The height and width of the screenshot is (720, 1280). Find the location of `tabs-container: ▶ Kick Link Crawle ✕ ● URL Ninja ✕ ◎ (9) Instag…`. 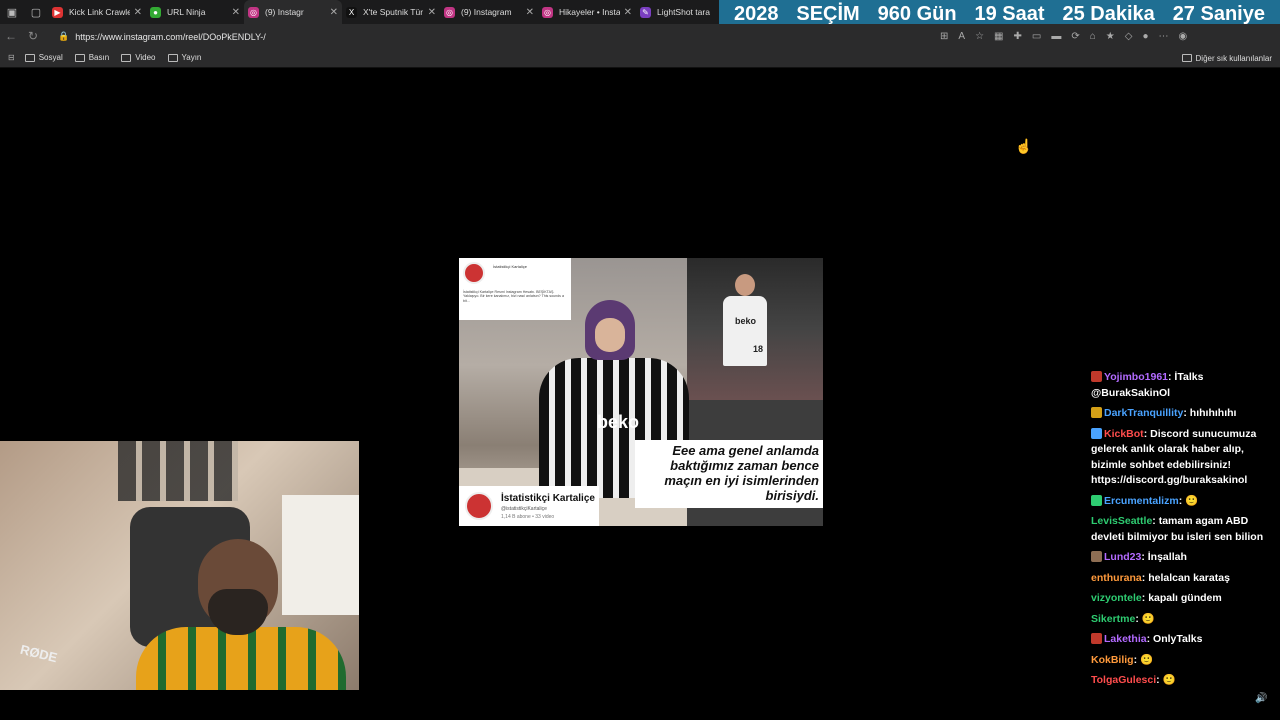

tabs-container: ▶ Kick Link Crawle ✕ ● URL Ninja ✕ ◎ (9) Instag… is located at coordinates (391, 12).